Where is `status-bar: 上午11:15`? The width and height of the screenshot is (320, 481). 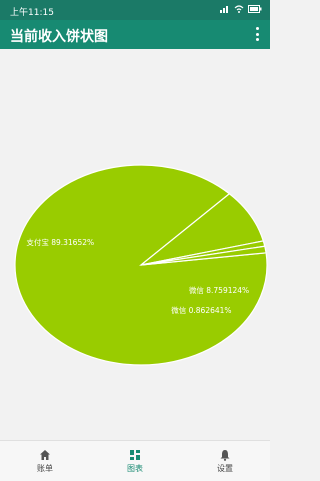
status-bar: 上午11:15 is located at coordinates (135, 10).